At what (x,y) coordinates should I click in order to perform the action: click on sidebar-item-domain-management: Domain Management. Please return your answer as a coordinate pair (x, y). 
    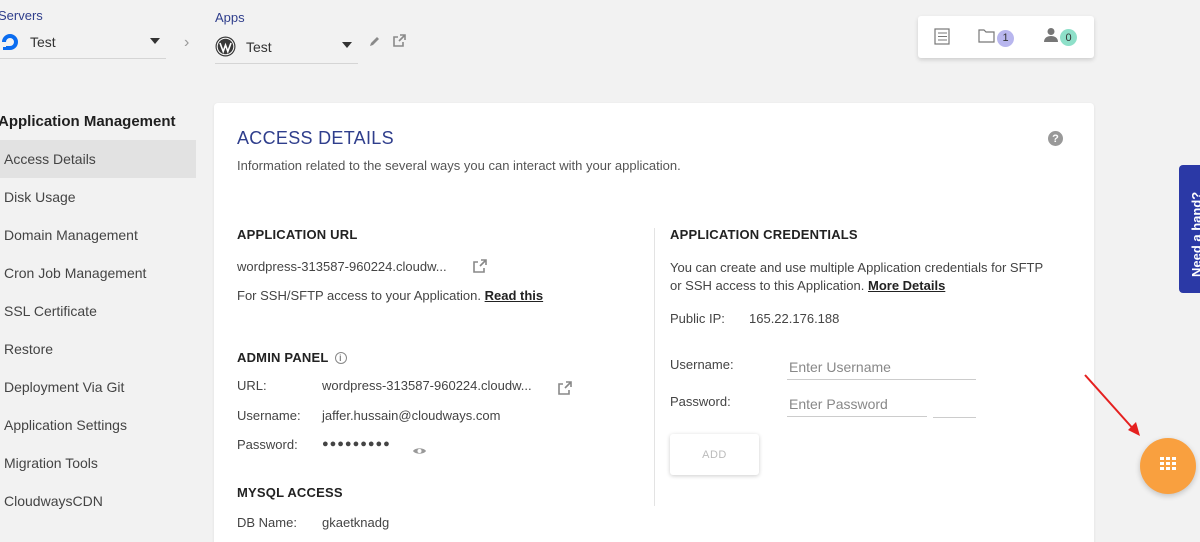
    Looking at the image, I should click on (98, 235).